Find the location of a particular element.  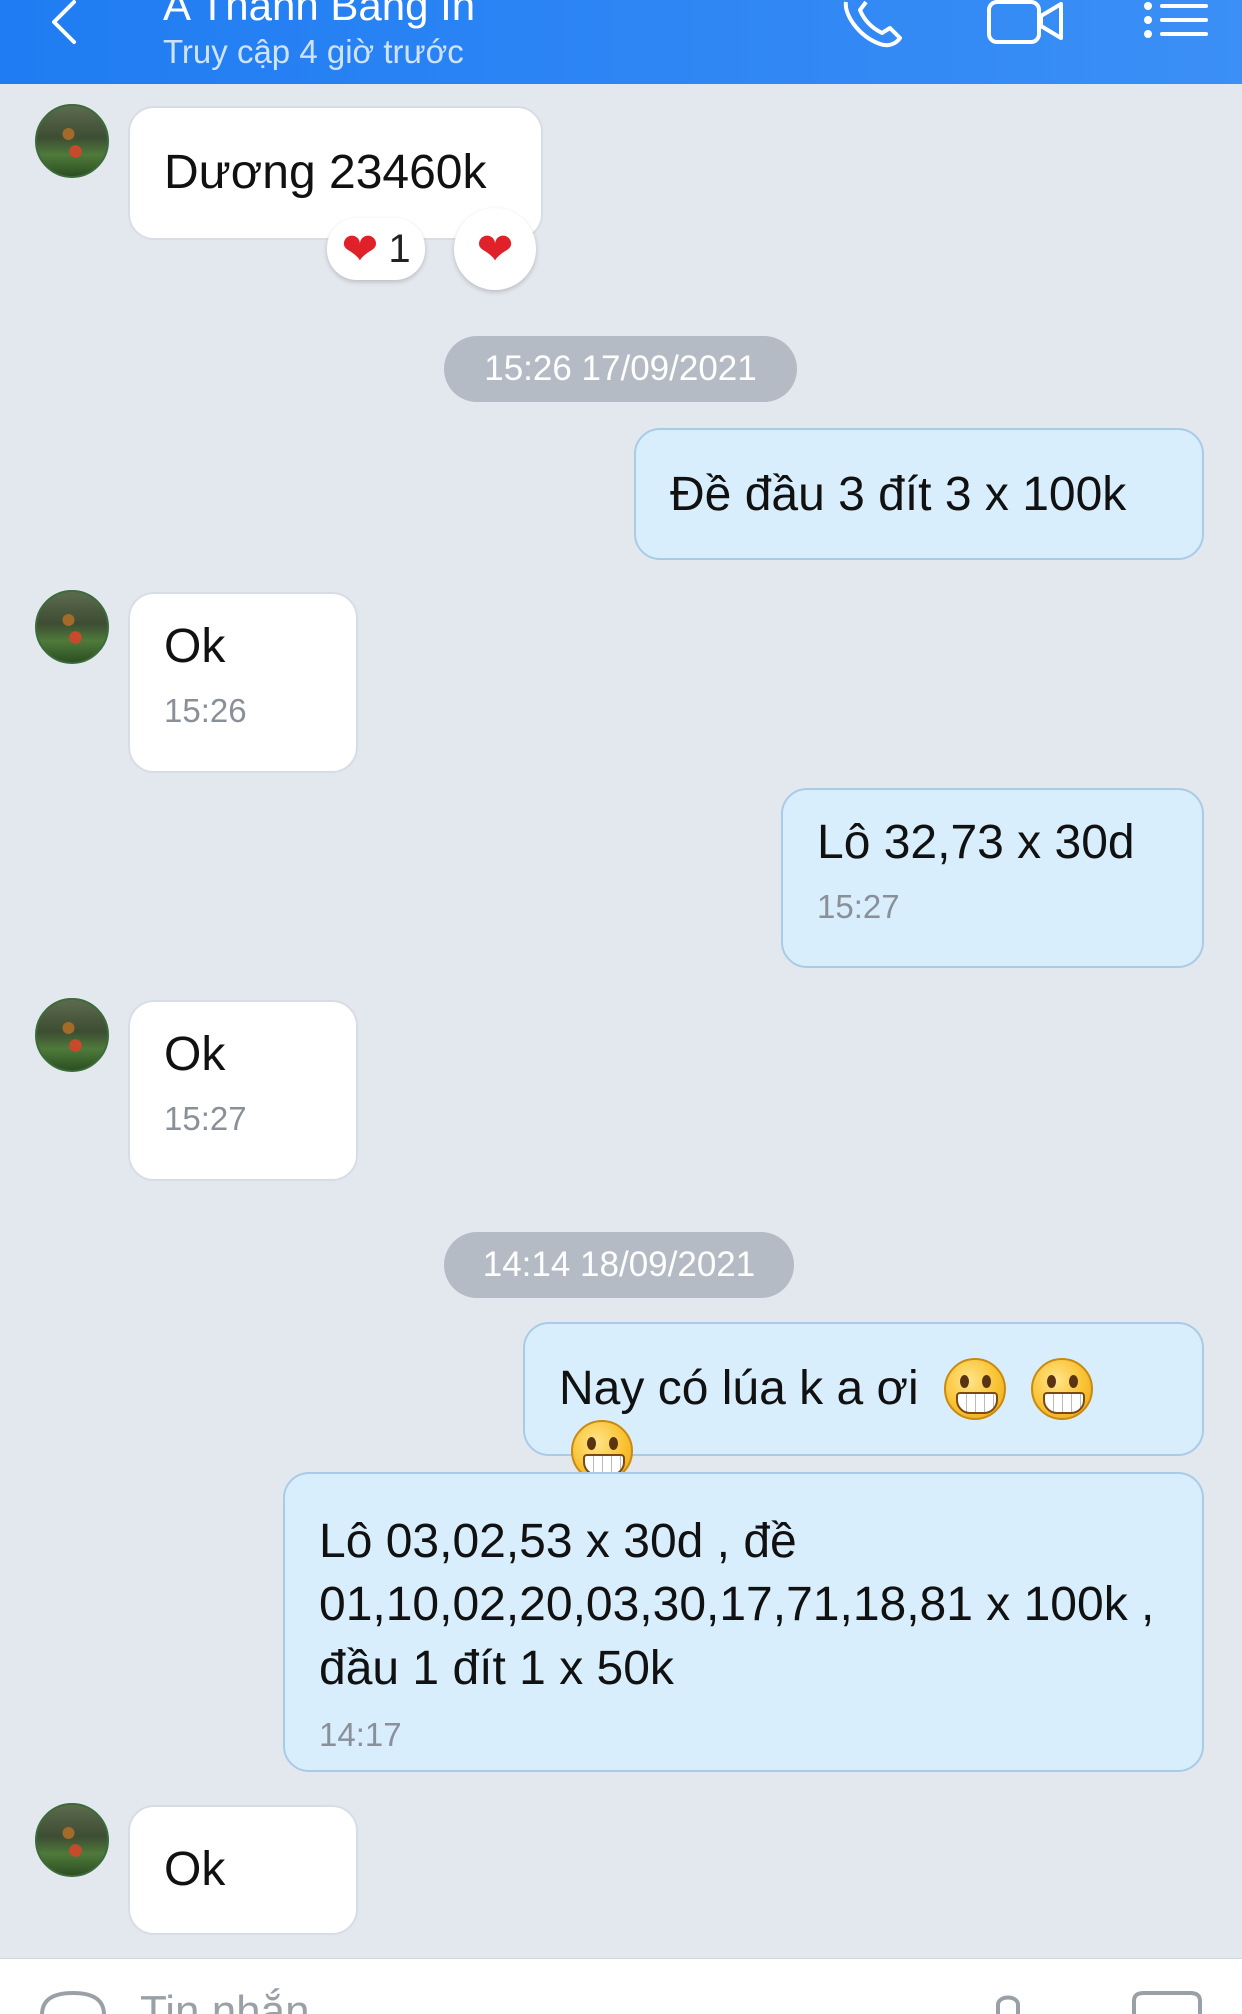

reaction-summary: ❤ 1 is located at coordinates (376, 249).